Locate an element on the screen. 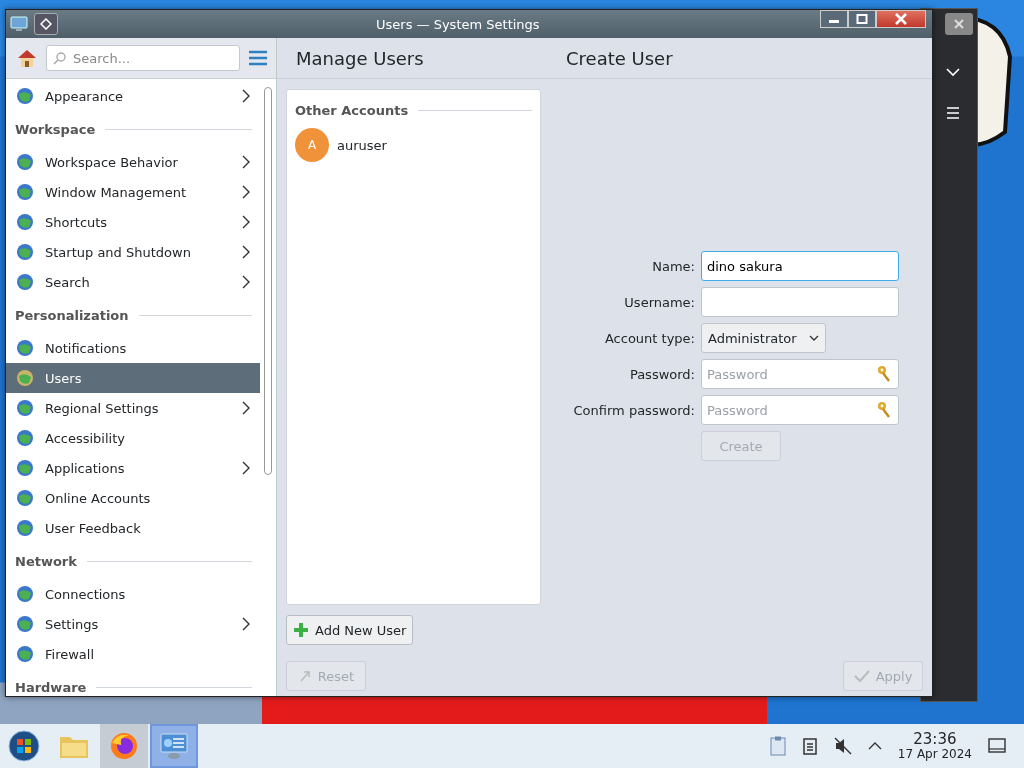 The image size is (1024, 768). sidebar-item: Users is located at coordinates (133, 378).